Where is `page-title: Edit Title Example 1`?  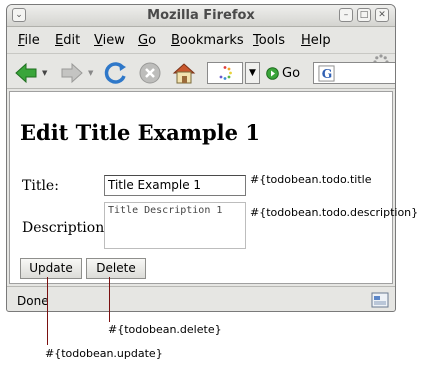
page-title: Edit Title Example 1 is located at coordinates (140, 132).